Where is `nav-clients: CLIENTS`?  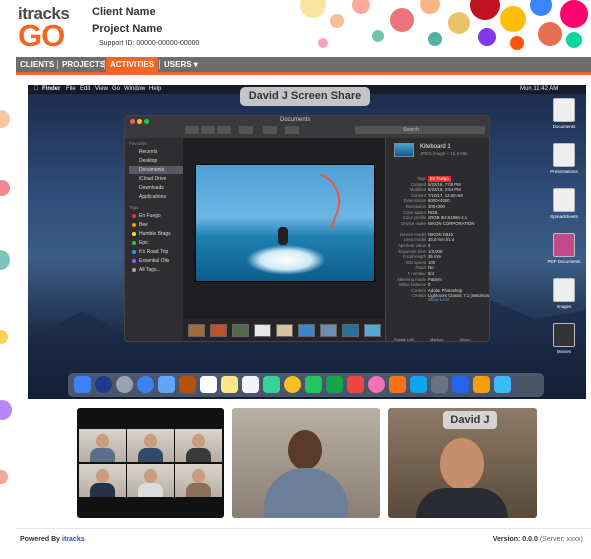
nav-clients: CLIENTS is located at coordinates (37, 64).